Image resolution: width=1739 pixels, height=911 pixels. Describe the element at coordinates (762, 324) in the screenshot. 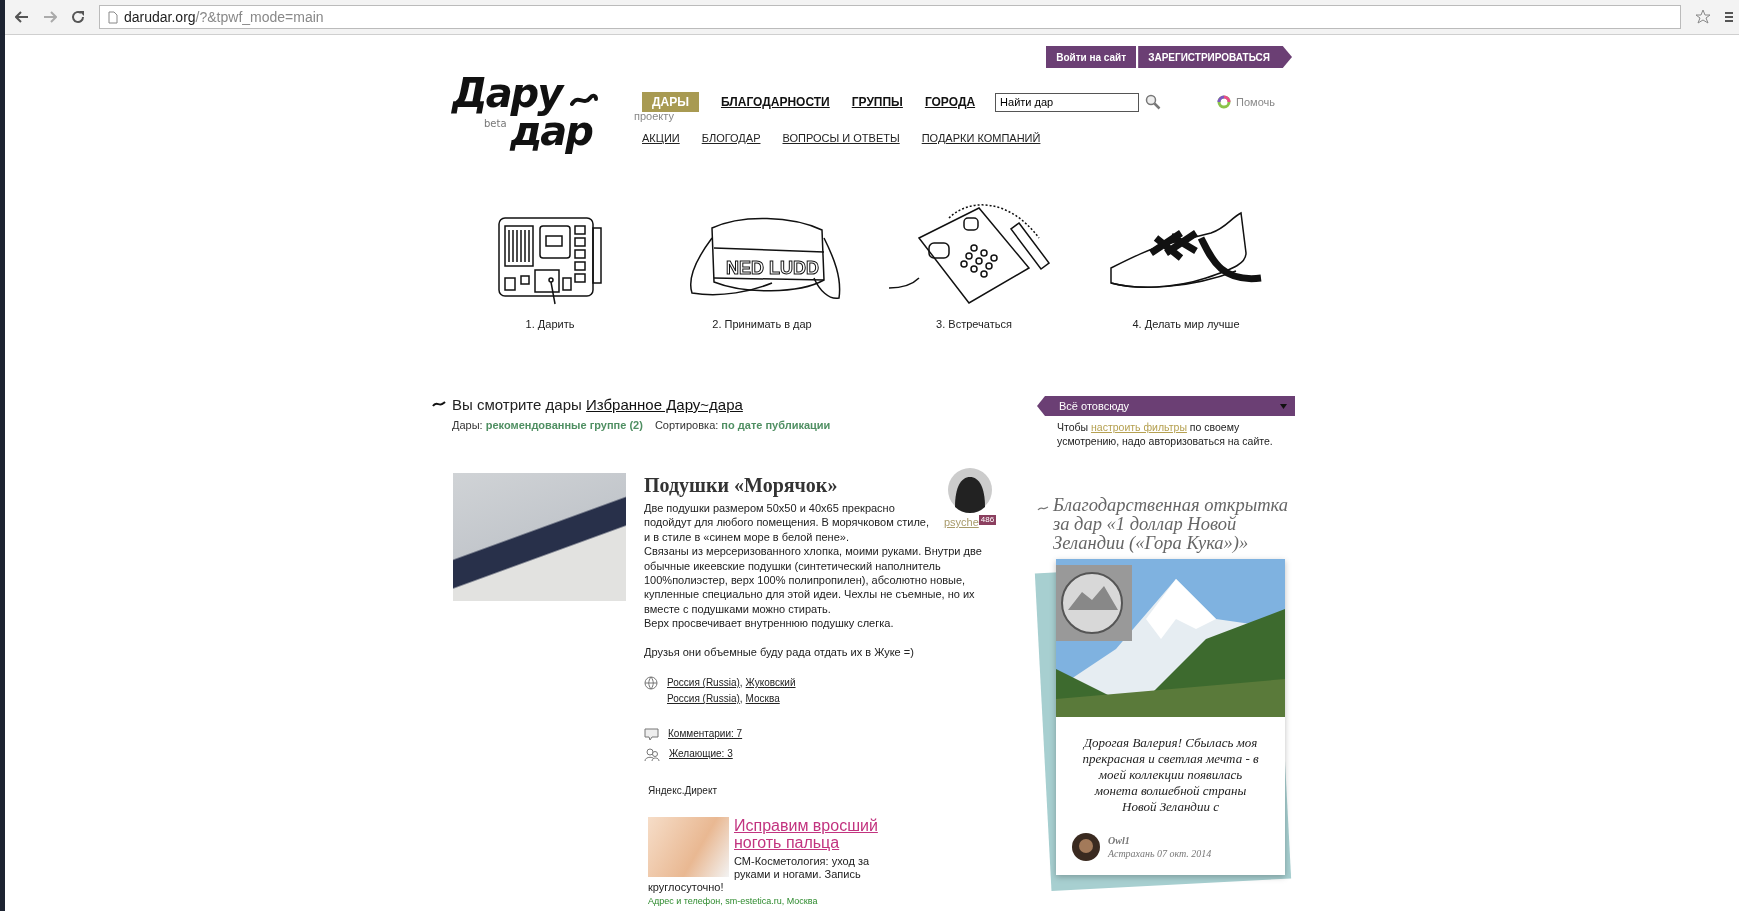

I see `step-caption: 2. Принимать в дар` at that location.